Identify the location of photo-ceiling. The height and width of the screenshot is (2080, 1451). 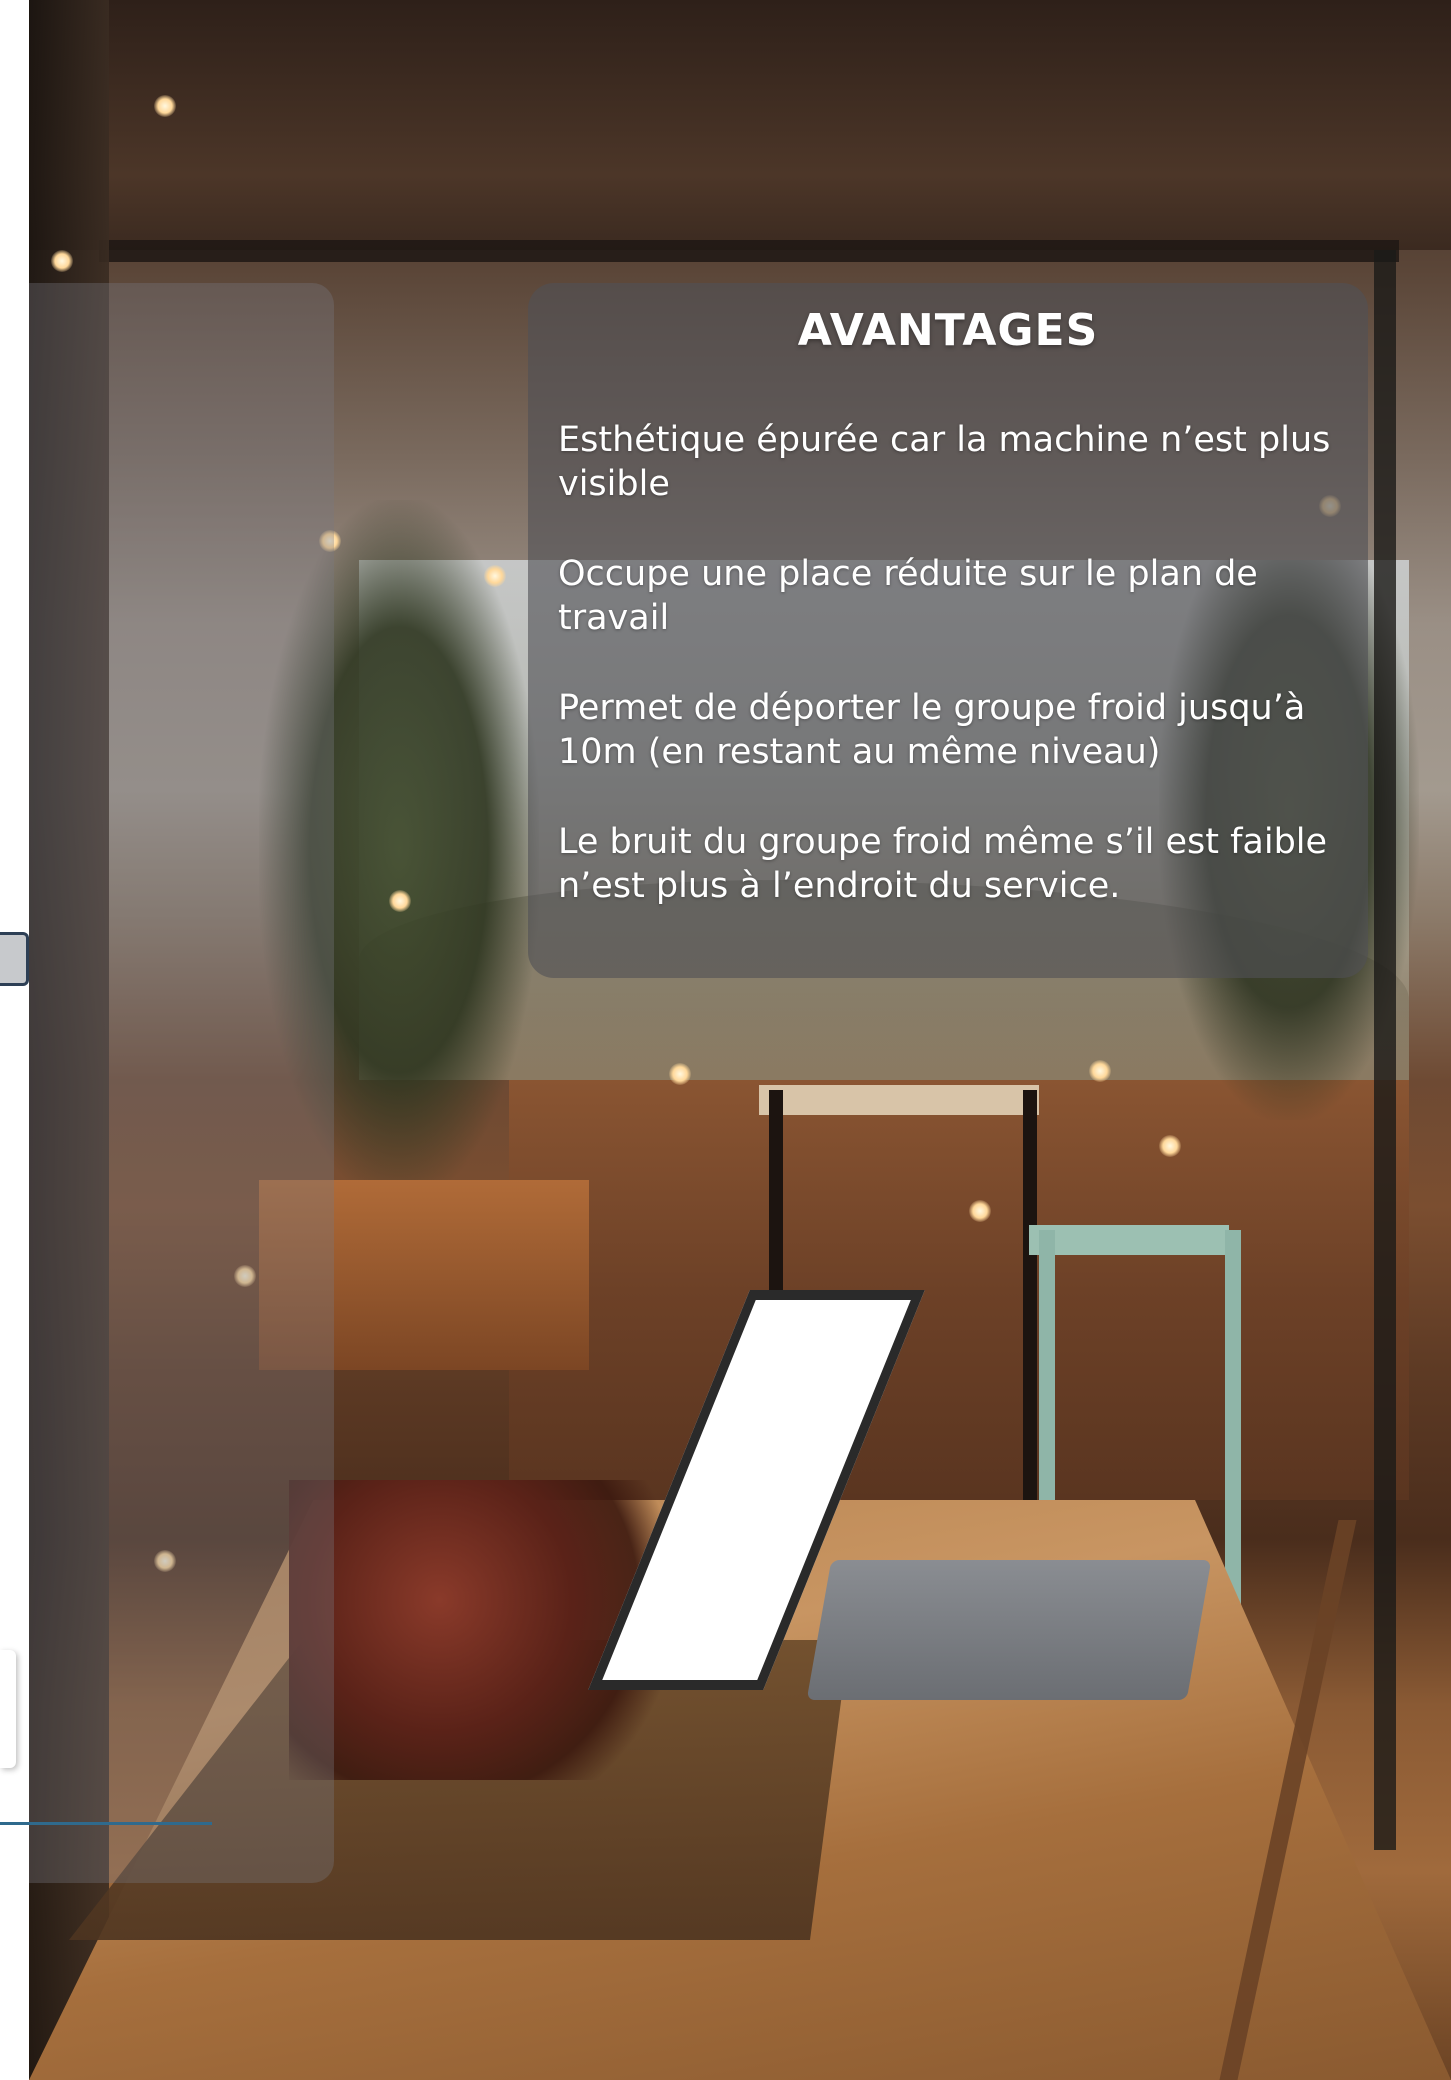
(740, 125).